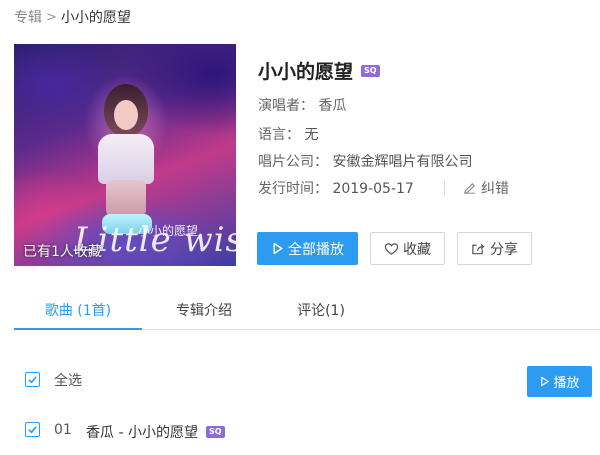  Describe the element at coordinates (78, 311) in the screenshot. I see `tab-songs: 歌曲 (1首)` at that location.